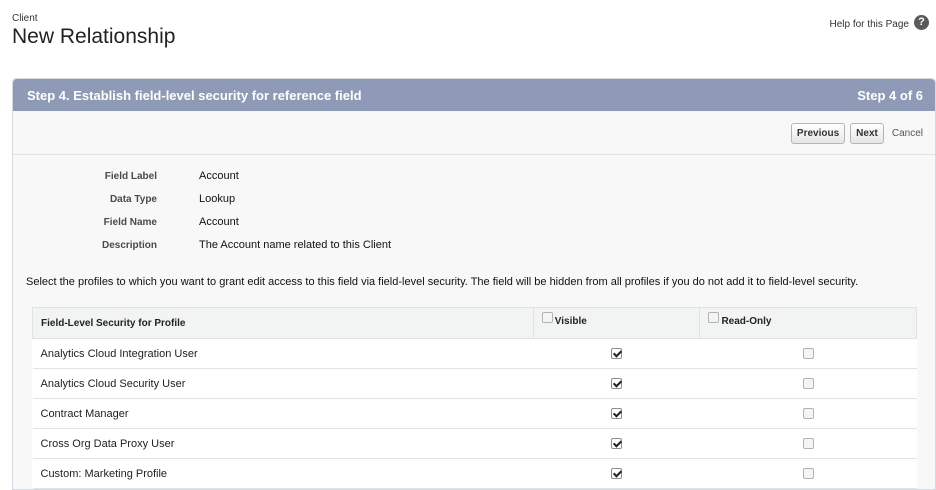  What do you see at coordinates (570, 321) in the screenshot?
I see `visible-column-label: Visible` at bounding box center [570, 321].